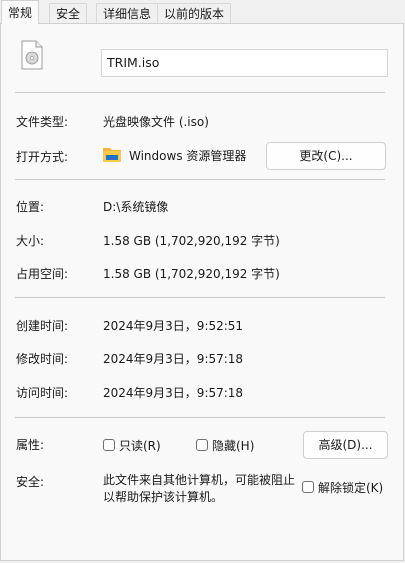 This screenshot has width=405, height=563. Describe the element at coordinates (173, 326) in the screenshot. I see `created-value: 2024年9月3日，9:52:51` at that location.